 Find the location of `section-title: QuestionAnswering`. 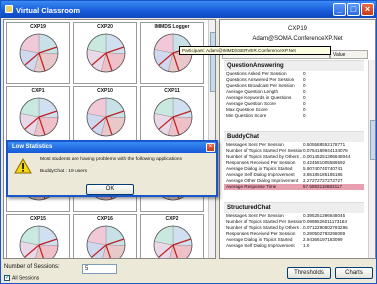

section-title: QuestionAnswering is located at coordinates (294, 65).